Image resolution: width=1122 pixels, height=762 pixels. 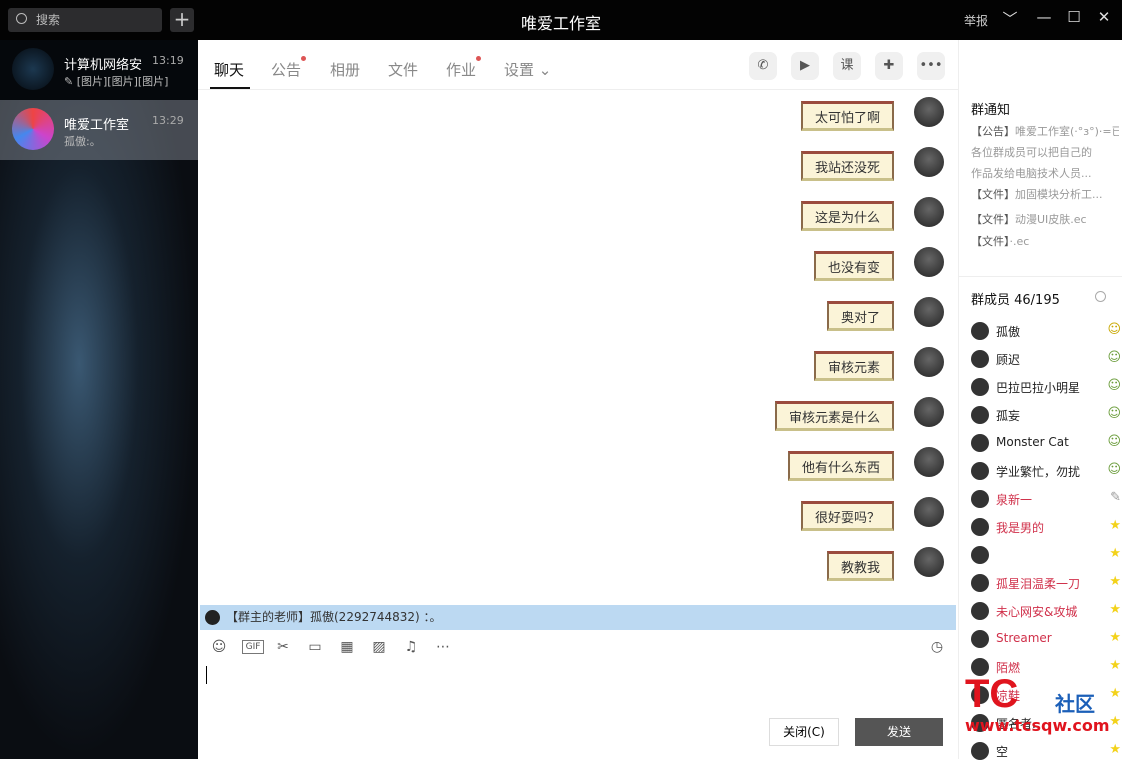 I want to click on more-icon: ⋯, so click(x=443, y=647).